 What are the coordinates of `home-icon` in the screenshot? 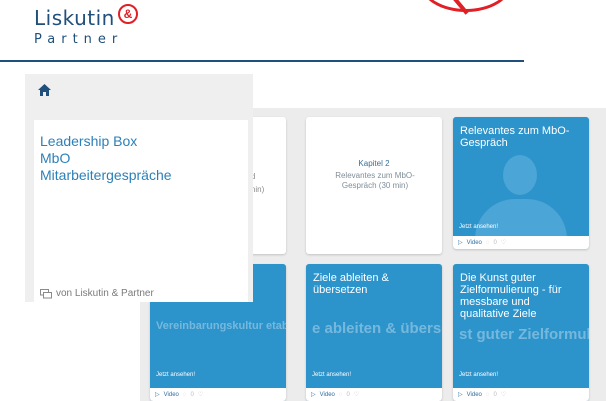 It's located at (44, 90).